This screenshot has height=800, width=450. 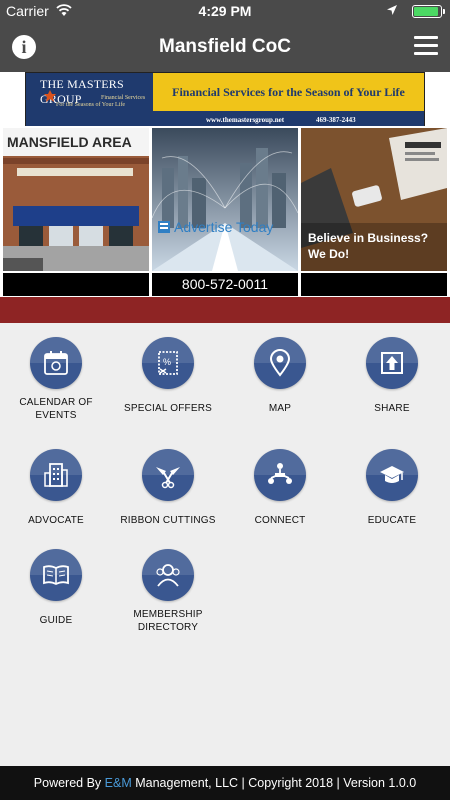 I want to click on menu-item-special-offers: % SPECIAL OFFERS, so click(x=168, y=376).